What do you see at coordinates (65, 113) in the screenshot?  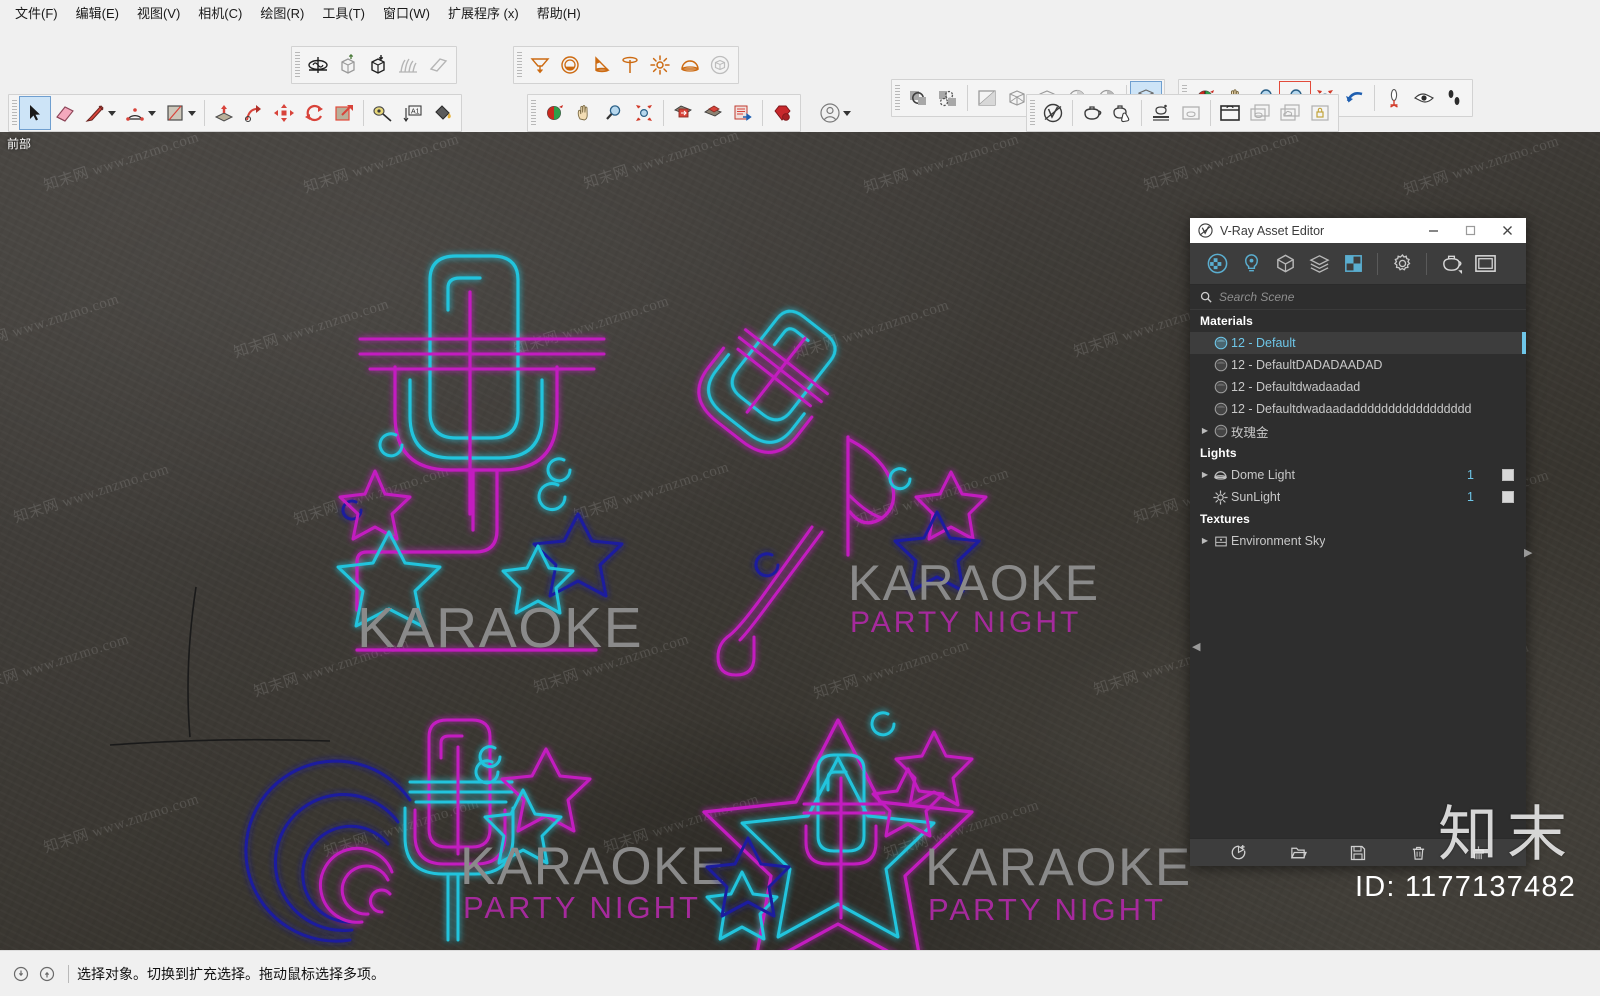 I see `eraser-tool-button` at bounding box center [65, 113].